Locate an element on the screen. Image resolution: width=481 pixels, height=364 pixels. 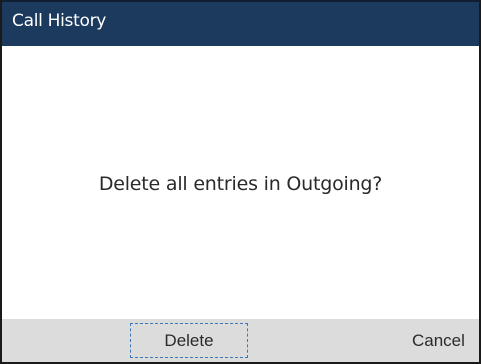
cancel-button: Cancel is located at coordinates (442, 340).